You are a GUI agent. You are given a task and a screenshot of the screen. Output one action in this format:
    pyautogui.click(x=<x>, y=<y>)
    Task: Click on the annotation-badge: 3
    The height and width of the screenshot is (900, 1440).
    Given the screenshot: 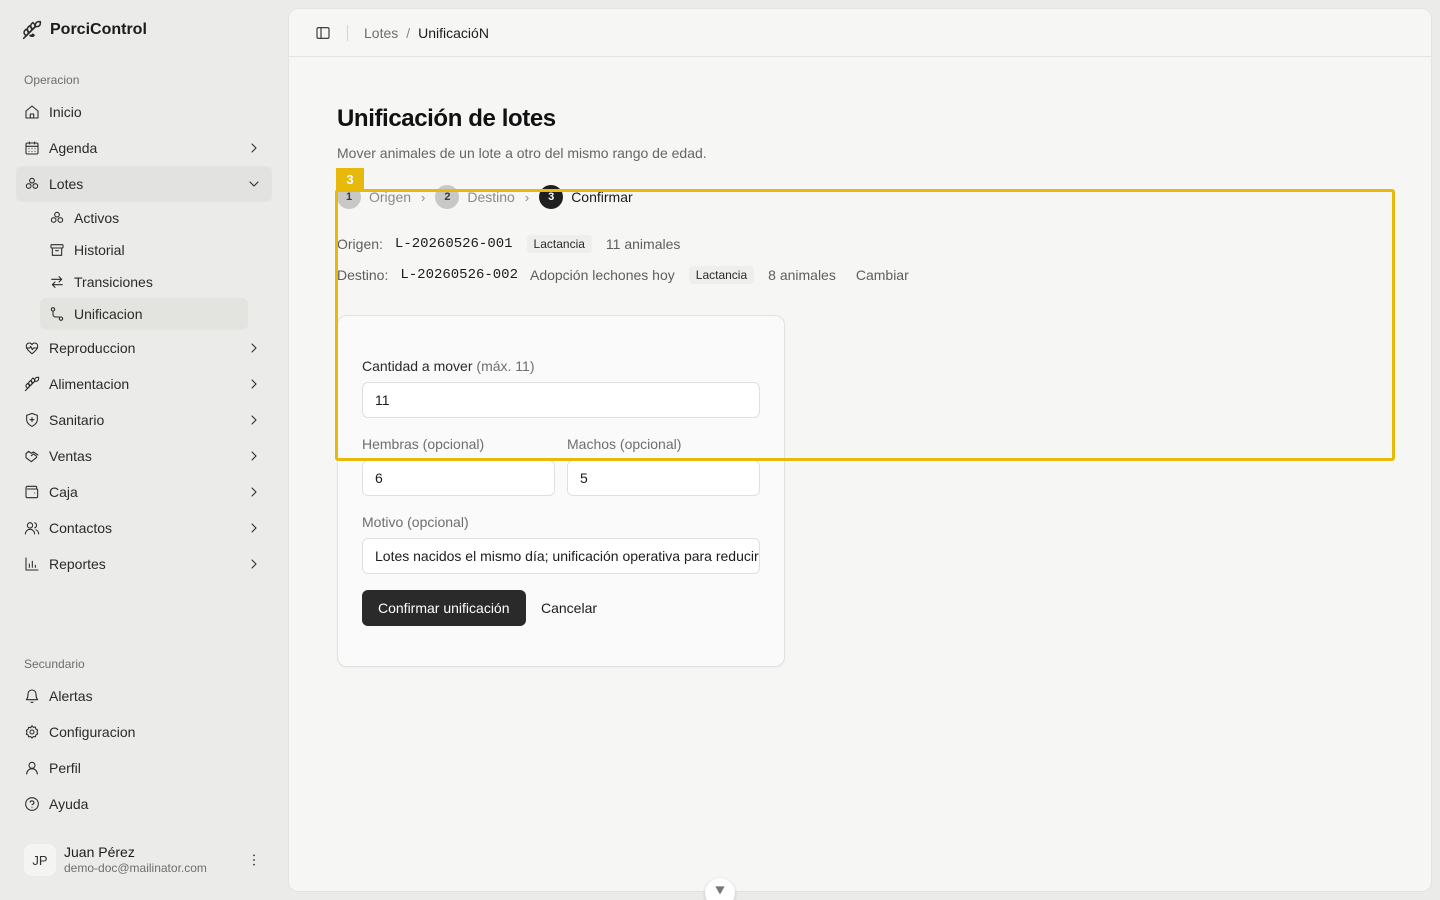 What is the action you would take?
    pyautogui.click(x=350, y=179)
    